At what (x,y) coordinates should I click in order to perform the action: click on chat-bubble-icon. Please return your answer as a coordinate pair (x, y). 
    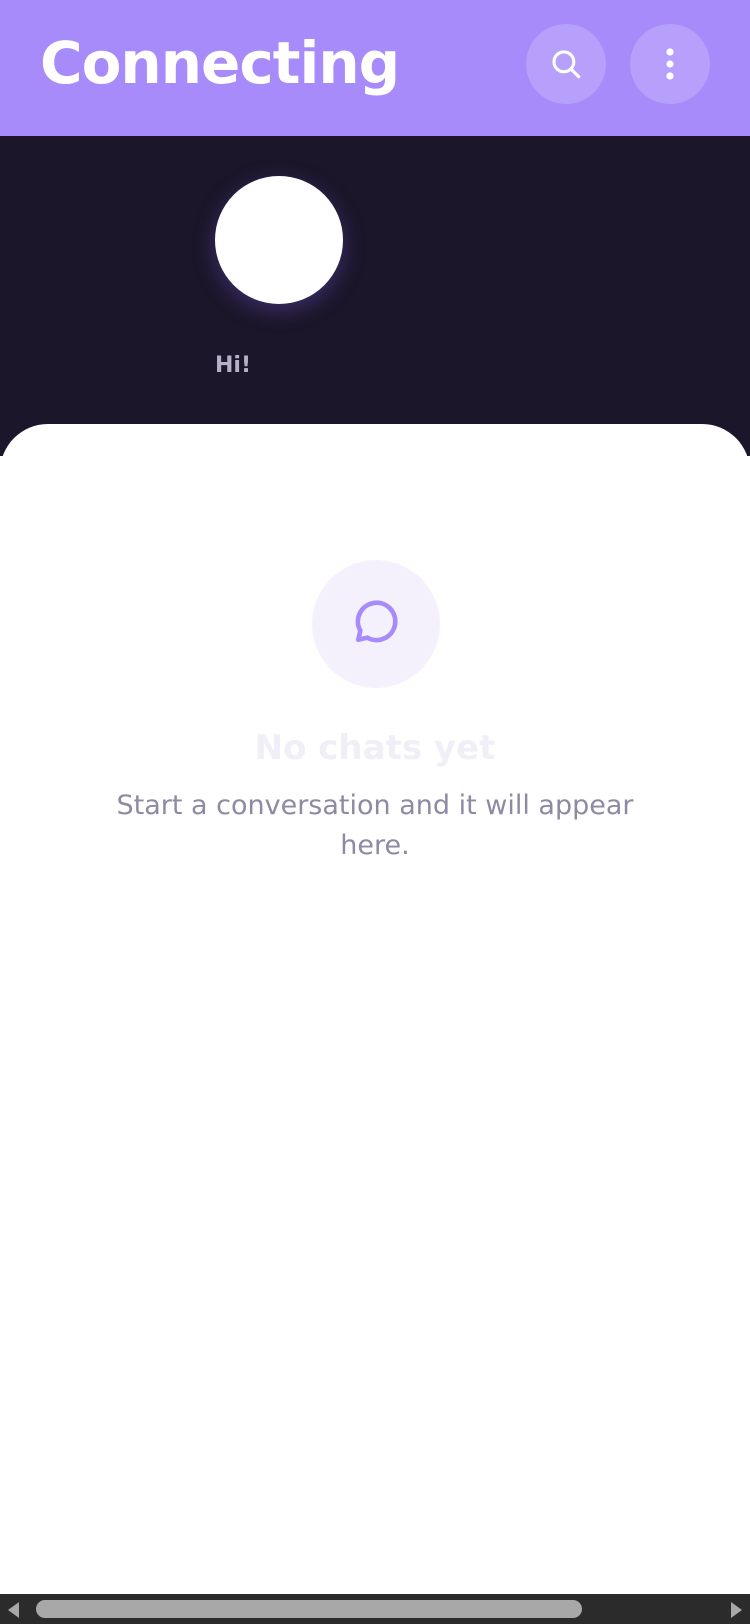
    Looking at the image, I should click on (376, 624).